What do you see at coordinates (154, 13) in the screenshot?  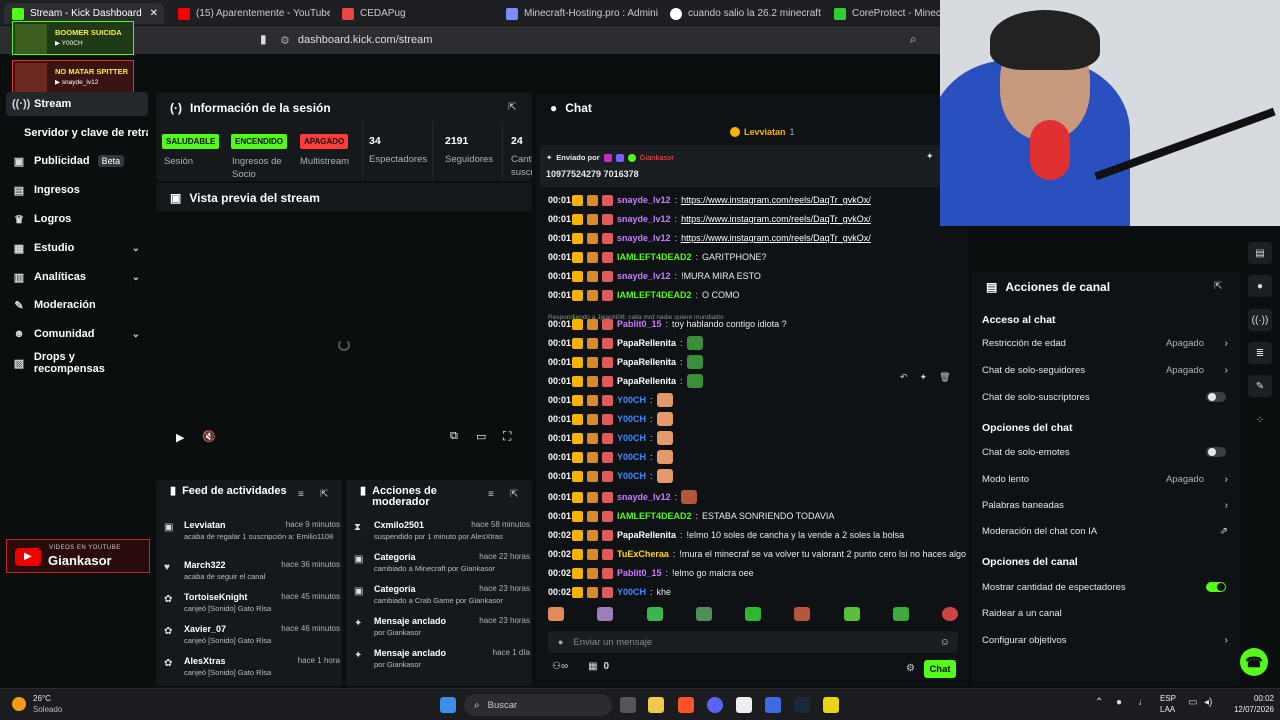 I see `close-tab-icon: ✕` at bounding box center [154, 13].